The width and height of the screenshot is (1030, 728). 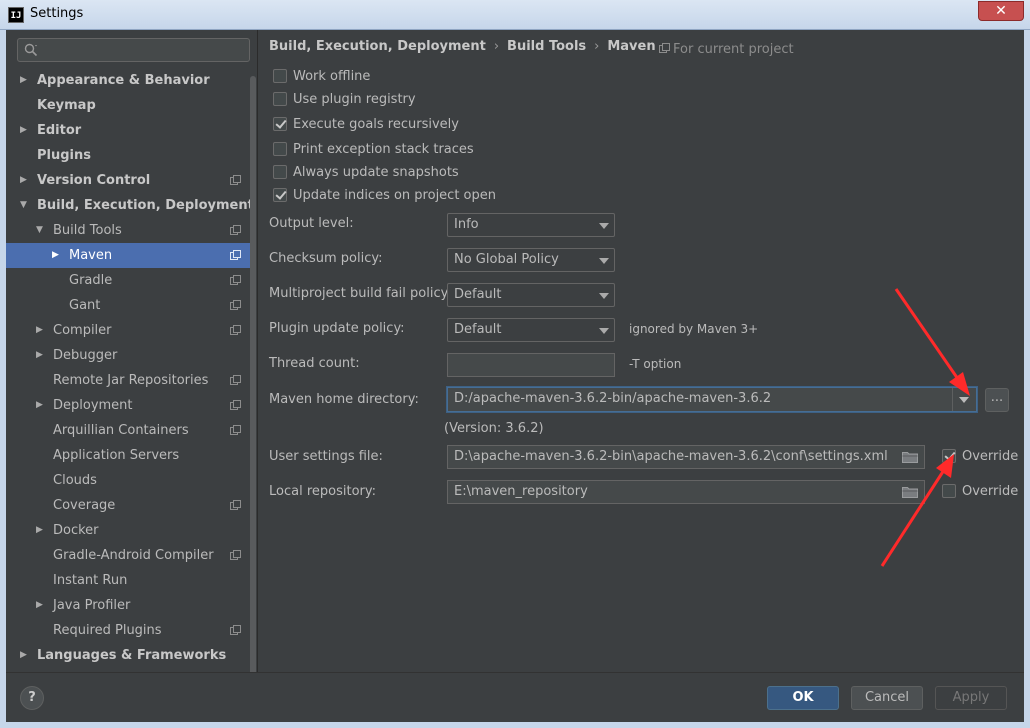 What do you see at coordinates (131, 305) in the screenshot?
I see `sidebar-item-gant: Gant` at bounding box center [131, 305].